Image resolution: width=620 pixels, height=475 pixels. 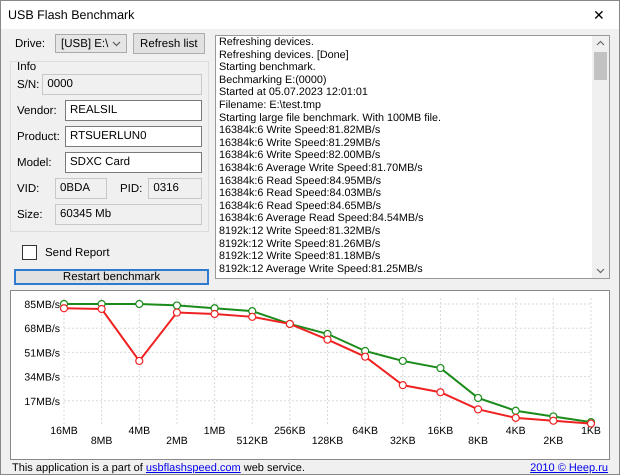 I want to click on log-line: 16384k:6 Write Speed:82.00MB/s, so click(x=300, y=155).